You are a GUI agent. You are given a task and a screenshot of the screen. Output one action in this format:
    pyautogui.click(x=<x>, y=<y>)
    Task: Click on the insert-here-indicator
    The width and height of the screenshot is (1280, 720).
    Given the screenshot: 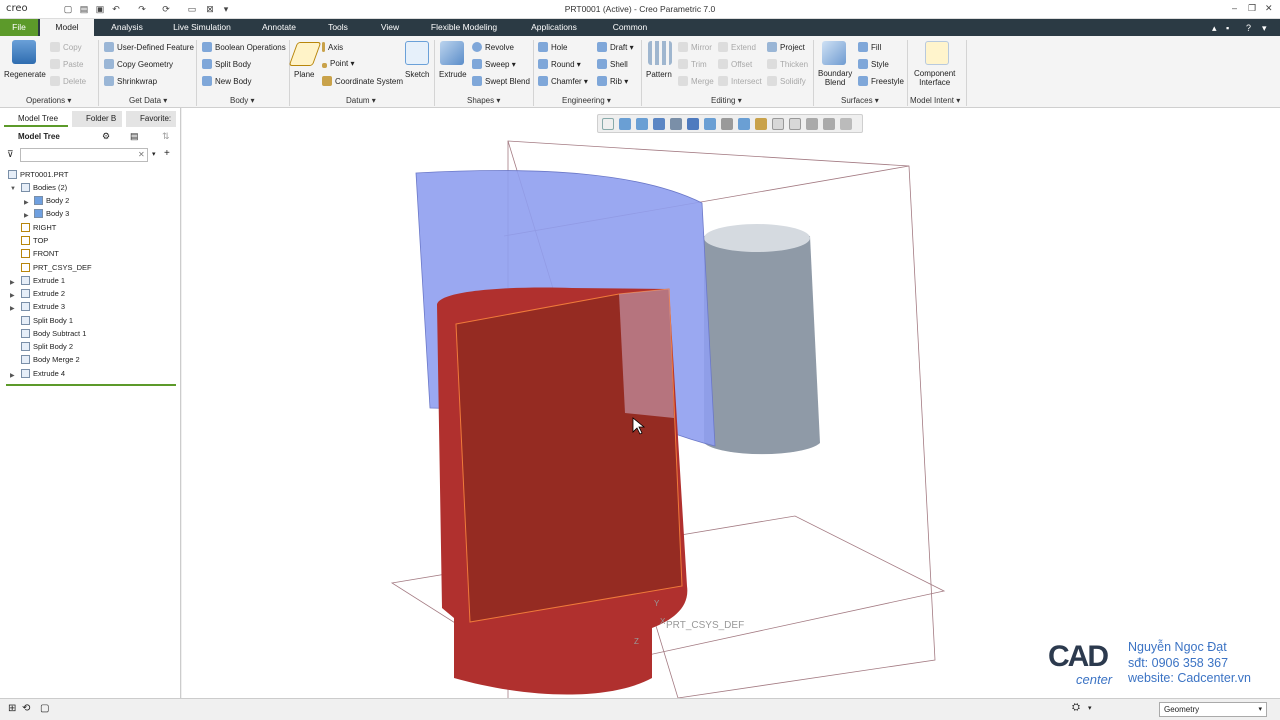 What is the action you would take?
    pyautogui.click(x=91, y=385)
    